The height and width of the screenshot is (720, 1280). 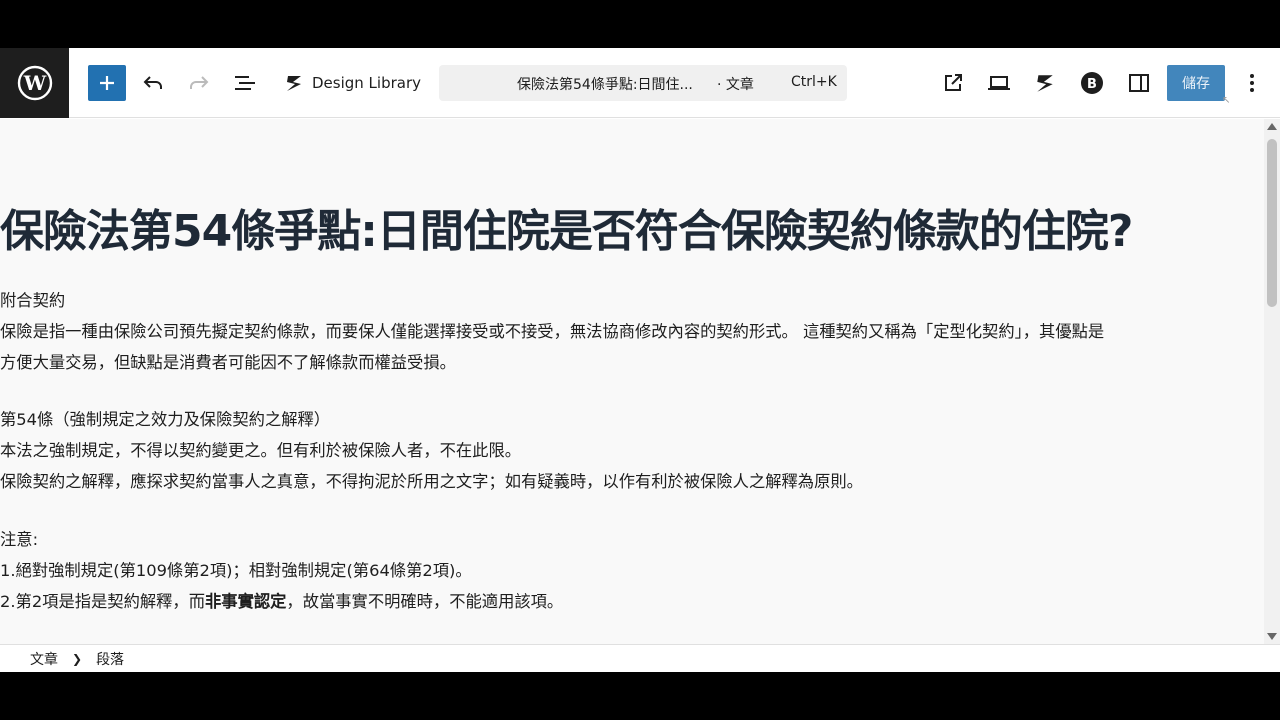 I want to click on wordpress-logo-button: W, so click(x=34, y=83).